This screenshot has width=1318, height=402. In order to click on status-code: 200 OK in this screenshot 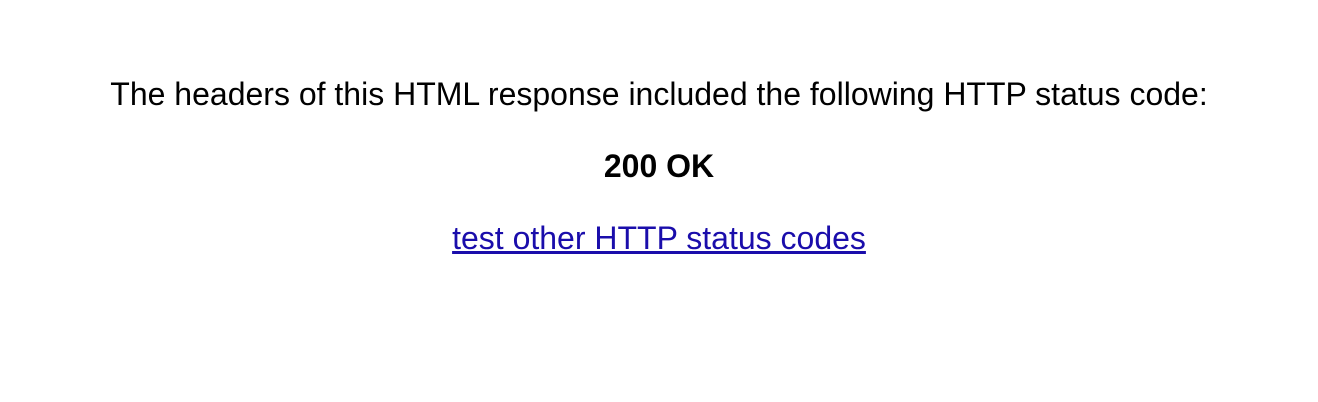, I will do `click(659, 166)`.